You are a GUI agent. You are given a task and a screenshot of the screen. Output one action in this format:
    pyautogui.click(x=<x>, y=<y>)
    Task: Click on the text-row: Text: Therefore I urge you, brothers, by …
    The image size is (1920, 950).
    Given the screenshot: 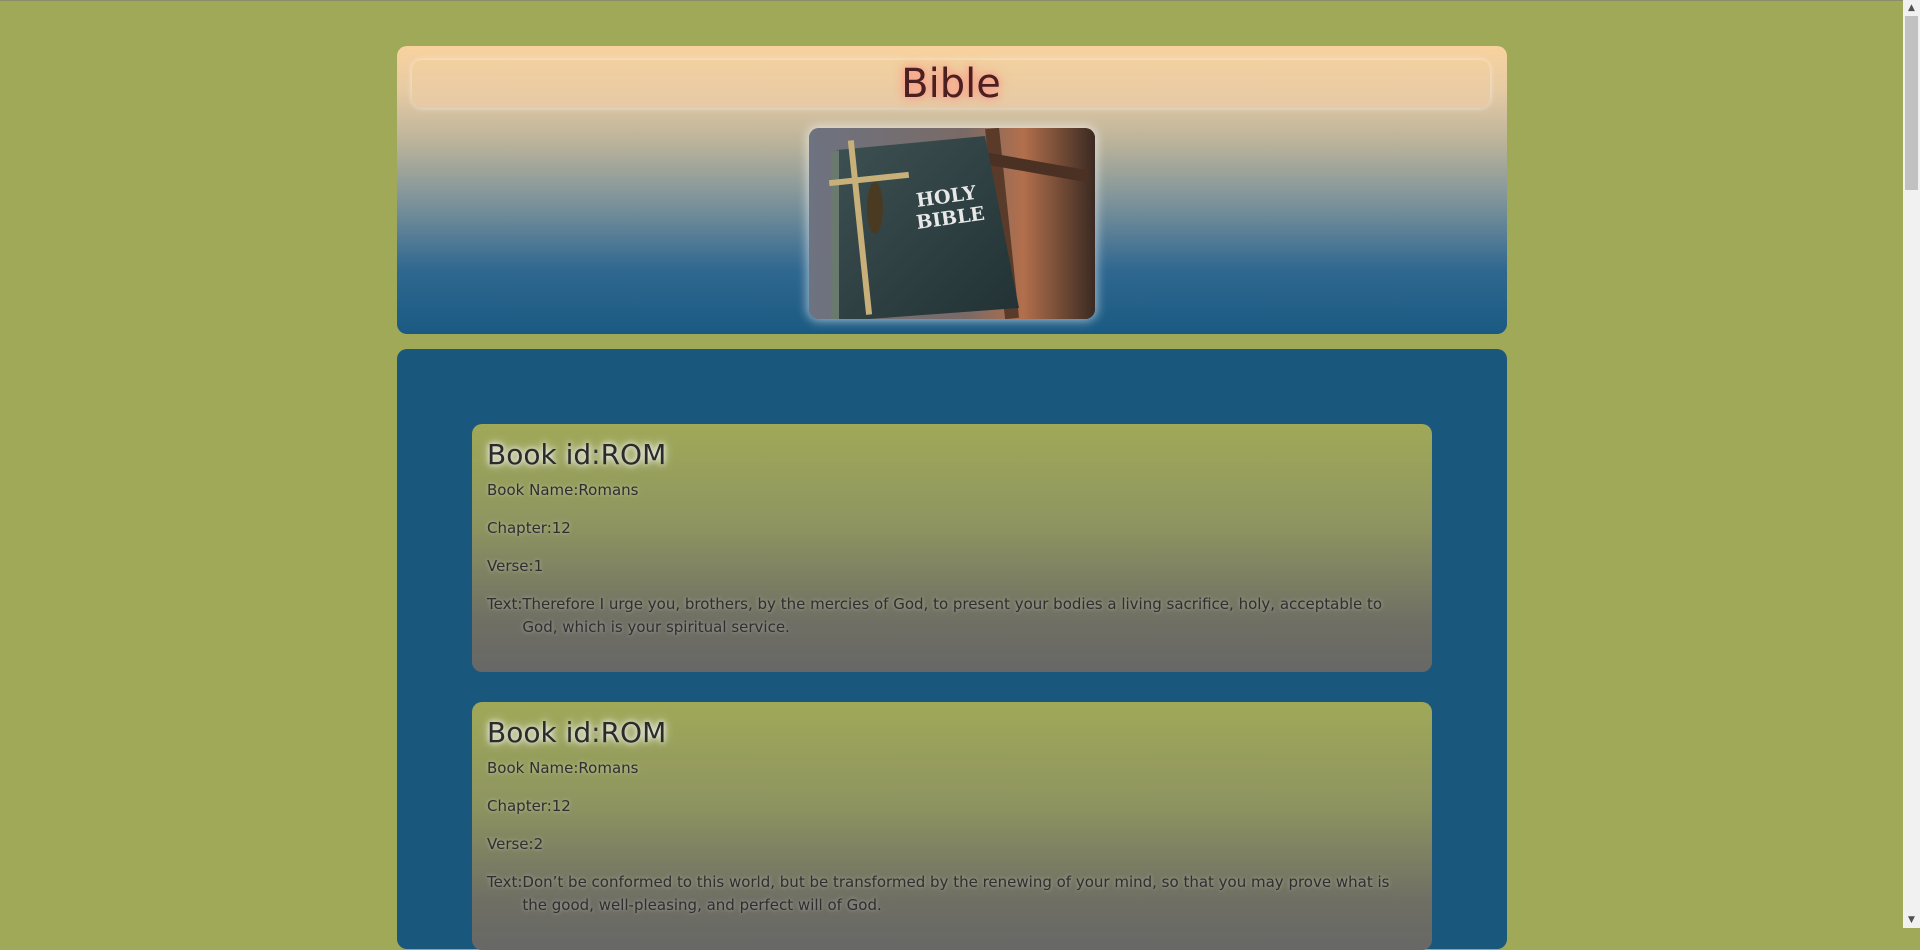 What is the action you would take?
    pyautogui.click(x=952, y=616)
    